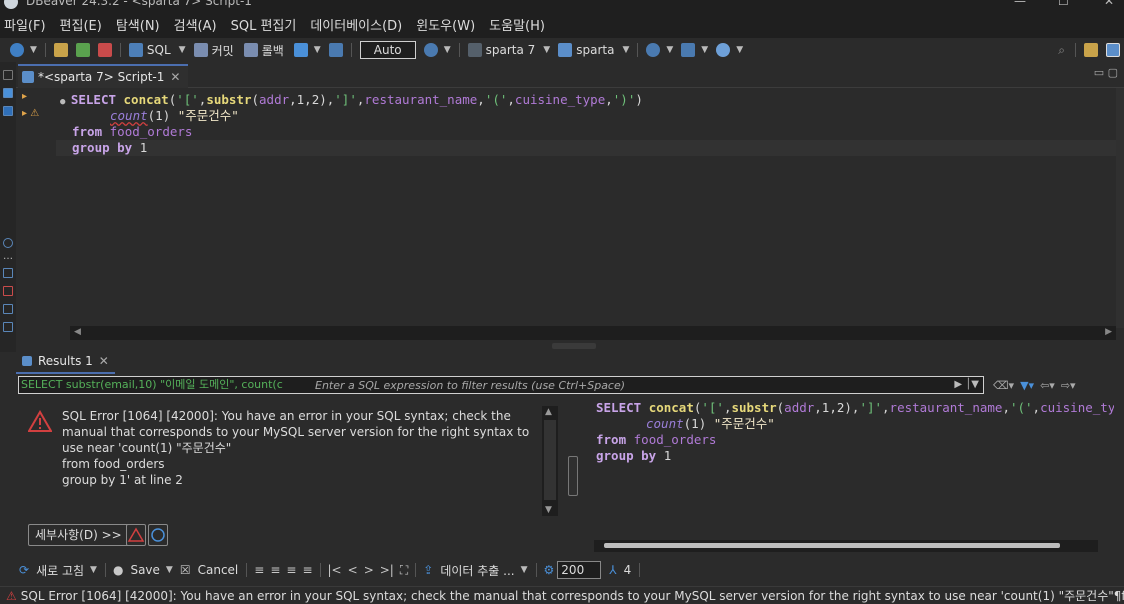  What do you see at coordinates (223, 50) in the screenshot?
I see `commit-button: 커밋` at bounding box center [223, 50].